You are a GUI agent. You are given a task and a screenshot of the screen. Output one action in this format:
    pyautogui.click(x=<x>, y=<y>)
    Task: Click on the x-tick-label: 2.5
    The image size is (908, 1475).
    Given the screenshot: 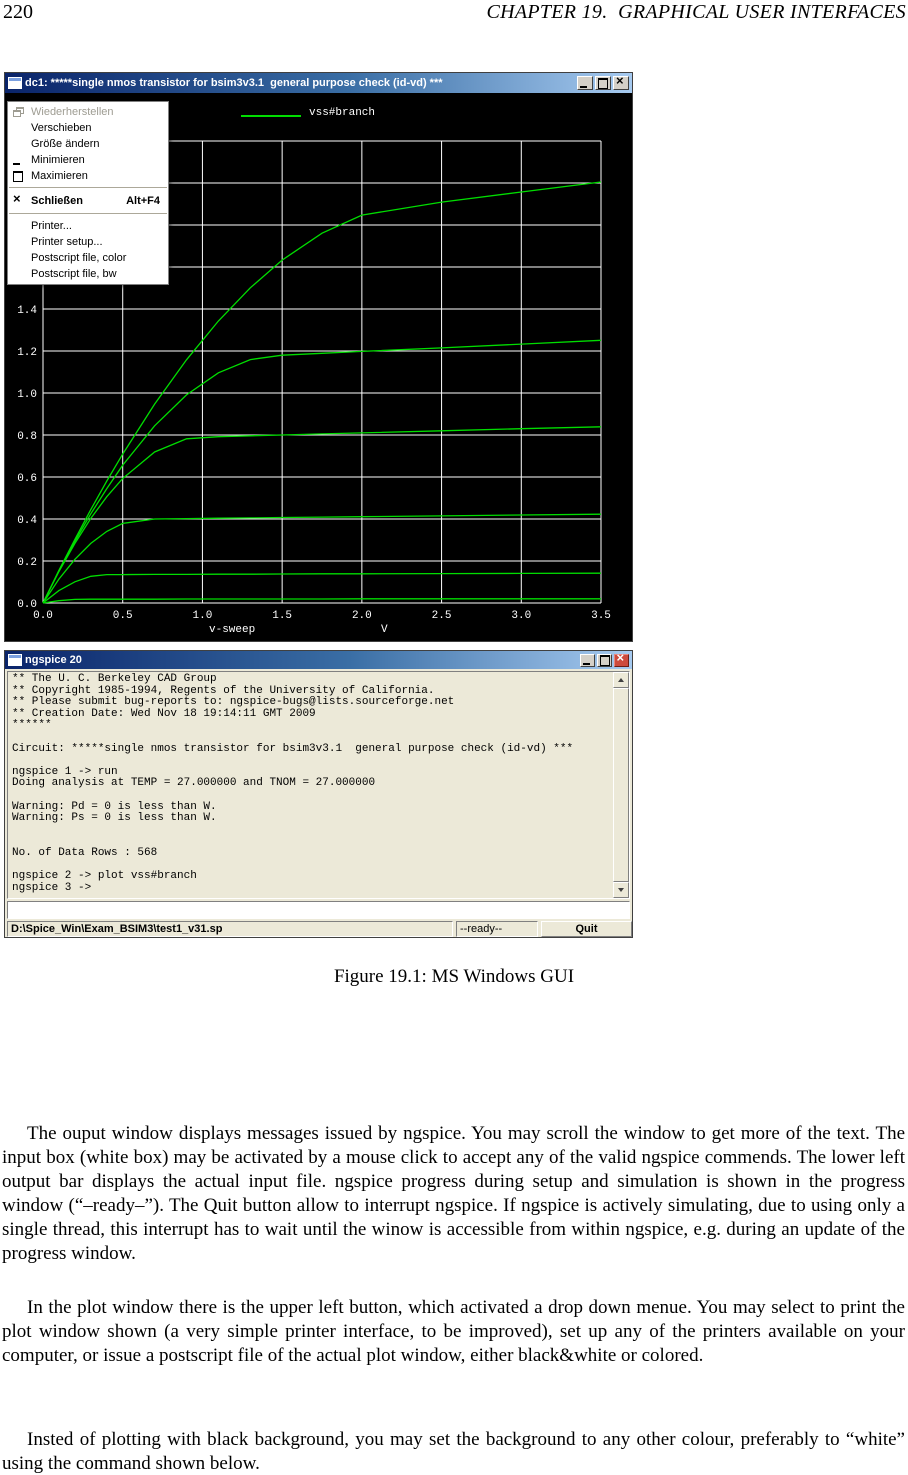 What is the action you would take?
    pyautogui.click(x=442, y=616)
    